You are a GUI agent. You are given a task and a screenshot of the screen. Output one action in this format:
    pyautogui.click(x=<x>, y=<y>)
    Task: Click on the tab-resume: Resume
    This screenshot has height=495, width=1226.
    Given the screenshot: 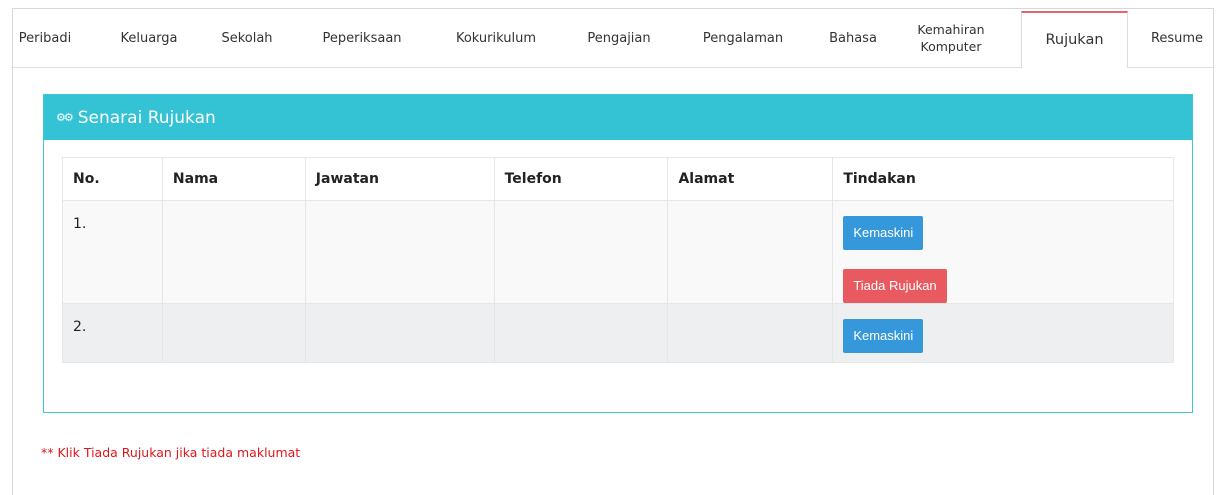 What is the action you would take?
    pyautogui.click(x=1177, y=38)
    